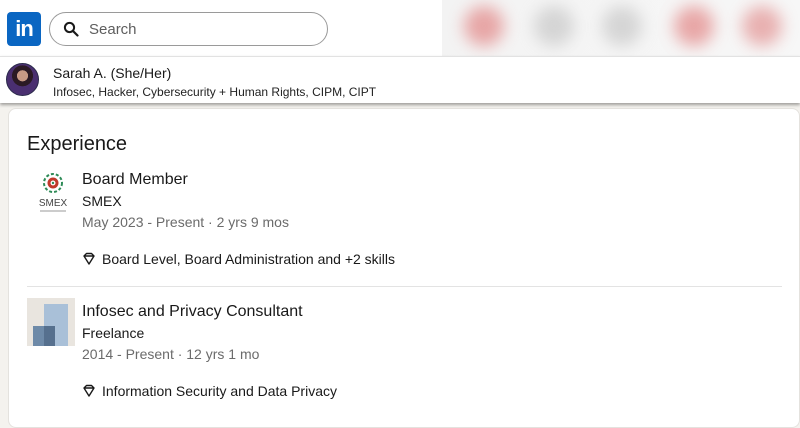 Image resolution: width=800 pixels, height=428 pixels. Describe the element at coordinates (192, 312) in the screenshot. I see `experience-role: Infosec and Privacy Consultant` at that location.